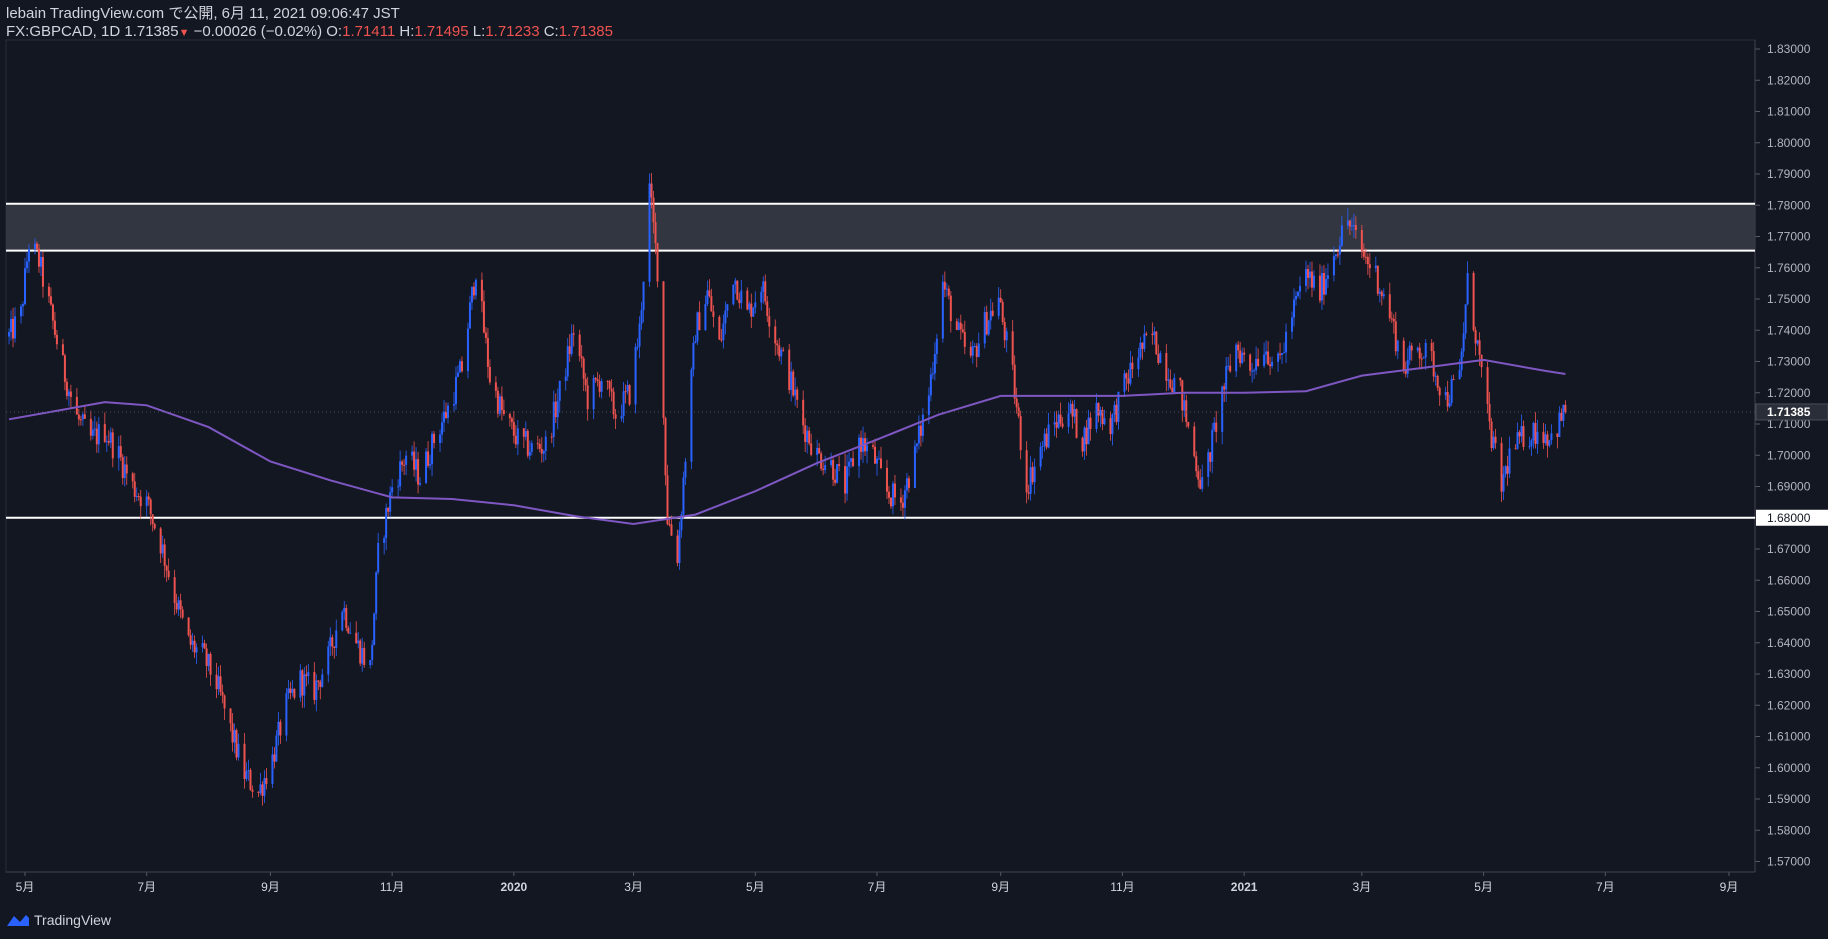 The image size is (1828, 939). Describe the element at coordinates (58, 920) in the screenshot. I see `branding: TradingView` at that location.